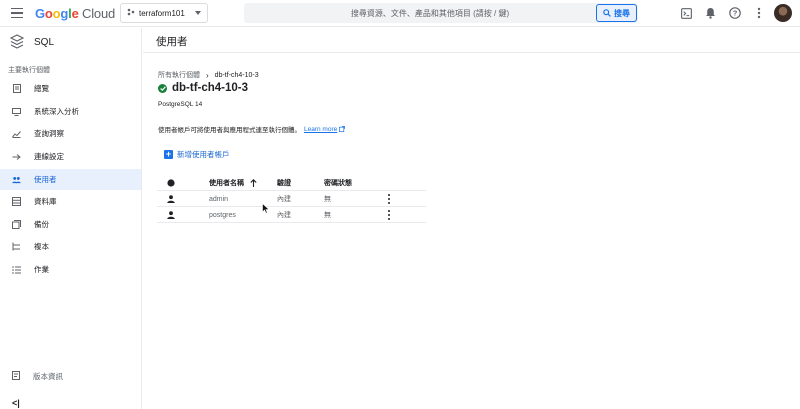  What do you see at coordinates (70, 156) in the screenshot?
I see `sidebar-item-connections: 連線設定` at bounding box center [70, 156].